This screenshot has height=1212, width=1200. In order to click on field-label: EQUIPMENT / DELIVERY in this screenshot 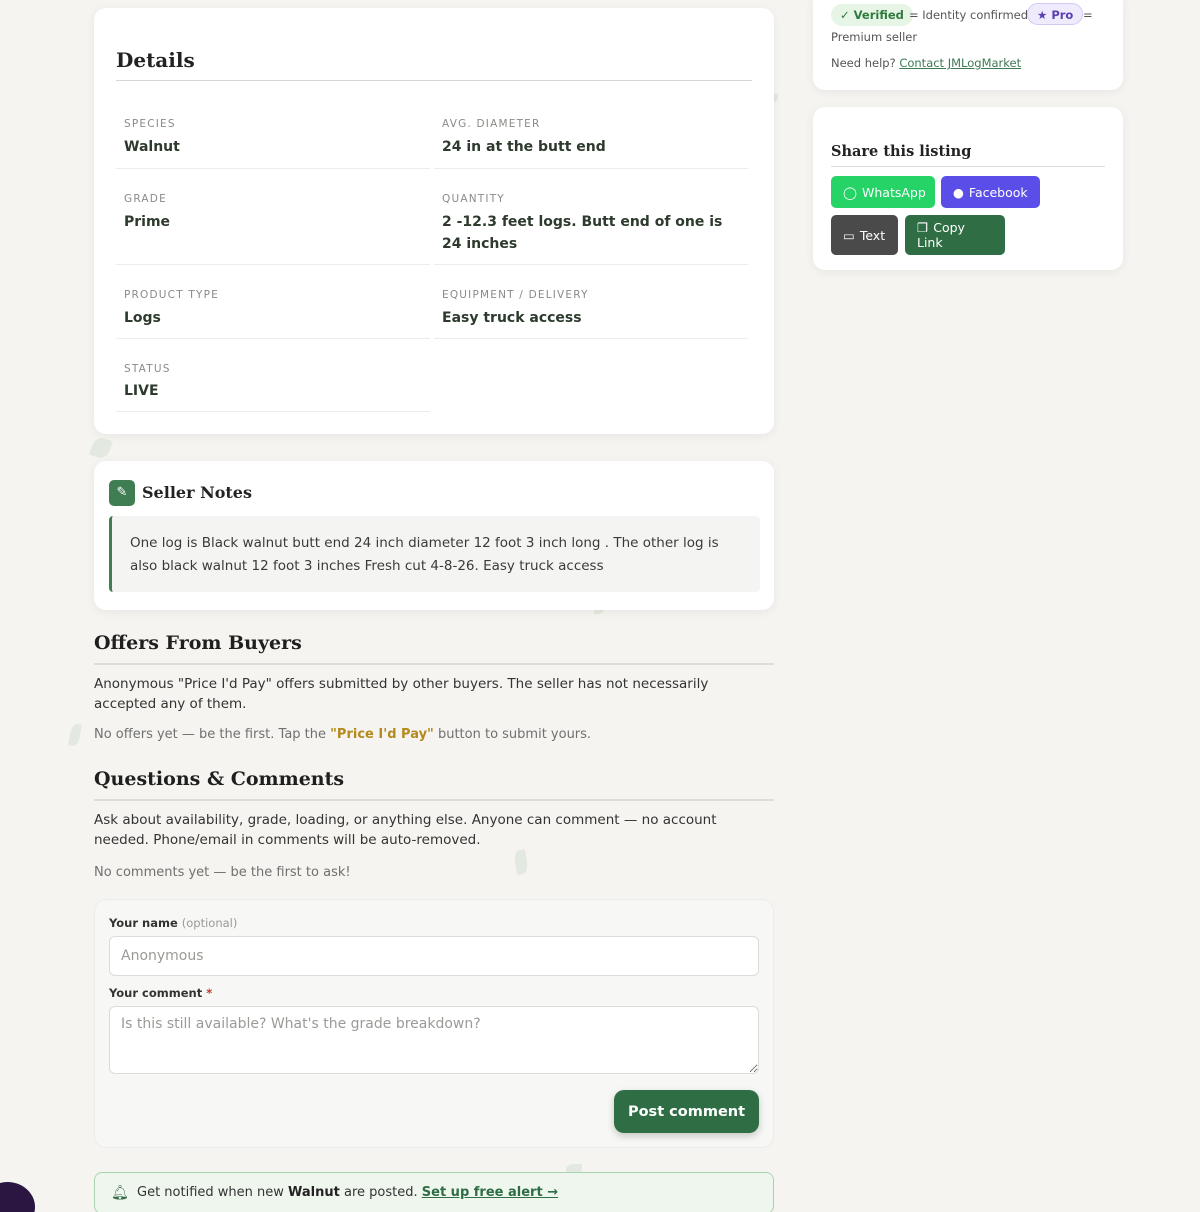, I will do `click(515, 295)`.